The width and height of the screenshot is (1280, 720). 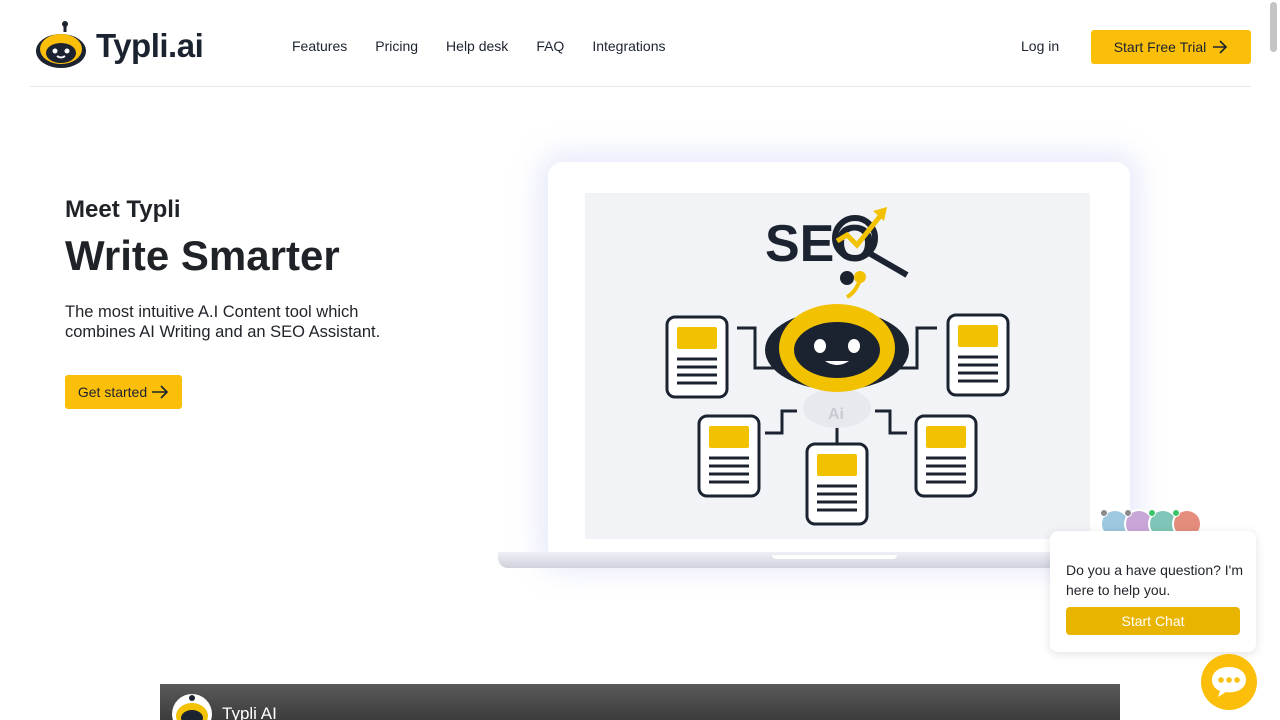 I want to click on hero-eyebrow: Meet Typli, so click(x=123, y=209).